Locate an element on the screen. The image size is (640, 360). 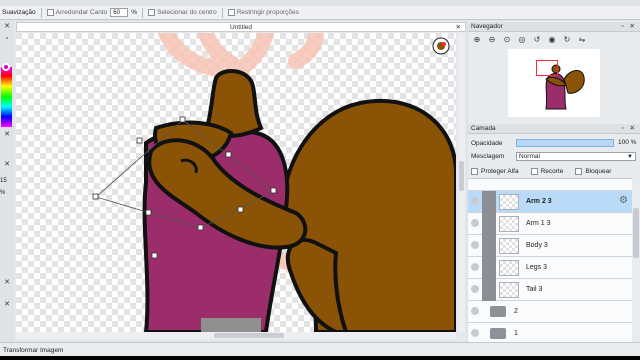
hue-slider is located at coordinates (6, 97).